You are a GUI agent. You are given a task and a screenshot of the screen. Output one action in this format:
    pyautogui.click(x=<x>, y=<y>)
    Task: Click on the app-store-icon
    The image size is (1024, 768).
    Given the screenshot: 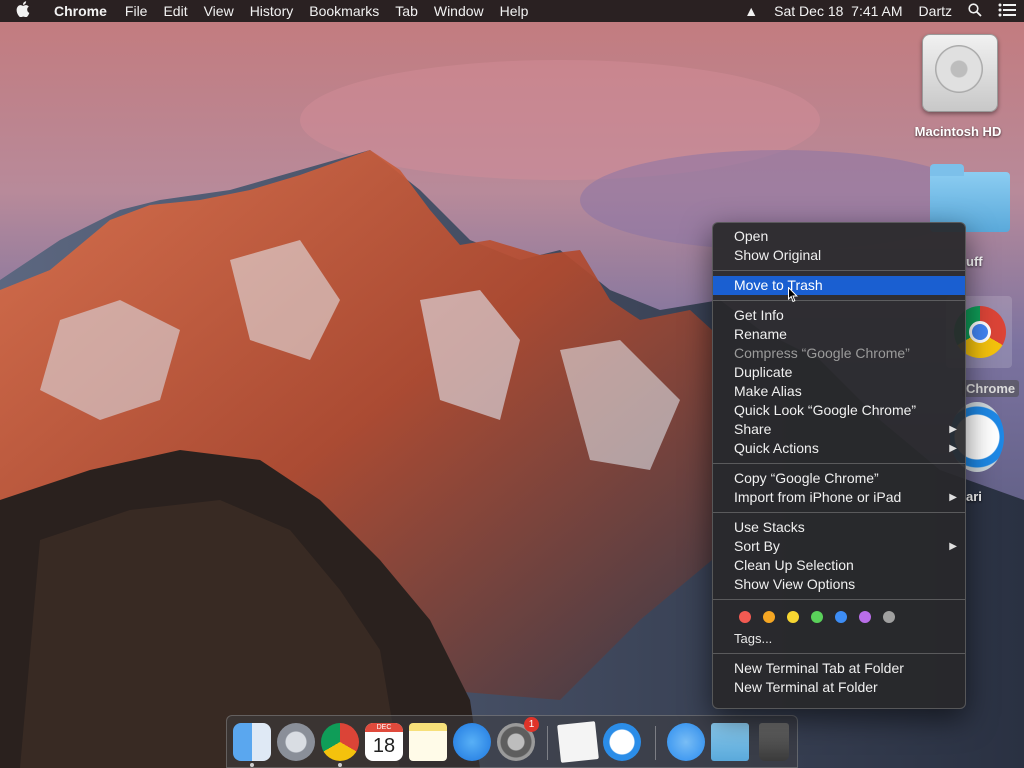 What is the action you would take?
    pyautogui.click(x=472, y=742)
    